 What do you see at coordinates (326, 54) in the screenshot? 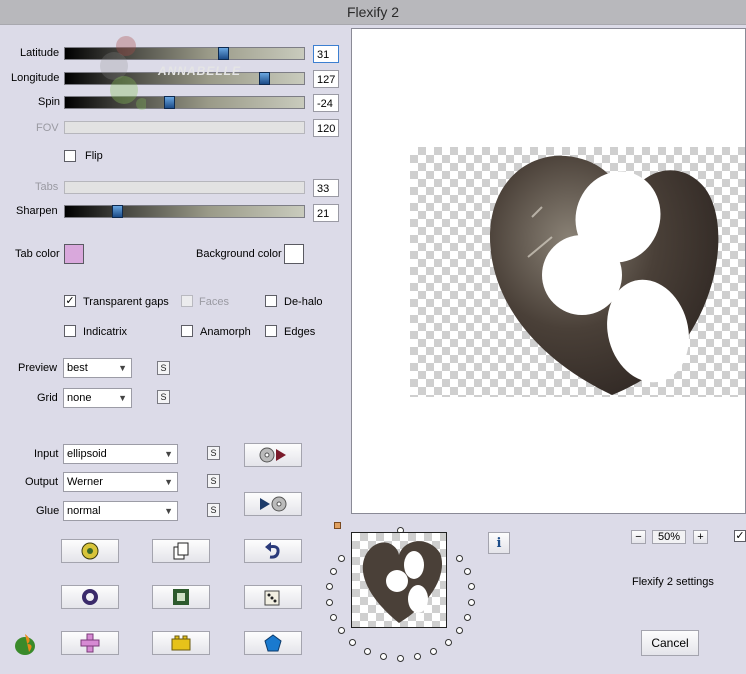
I see `latitude-input: 31` at bounding box center [326, 54].